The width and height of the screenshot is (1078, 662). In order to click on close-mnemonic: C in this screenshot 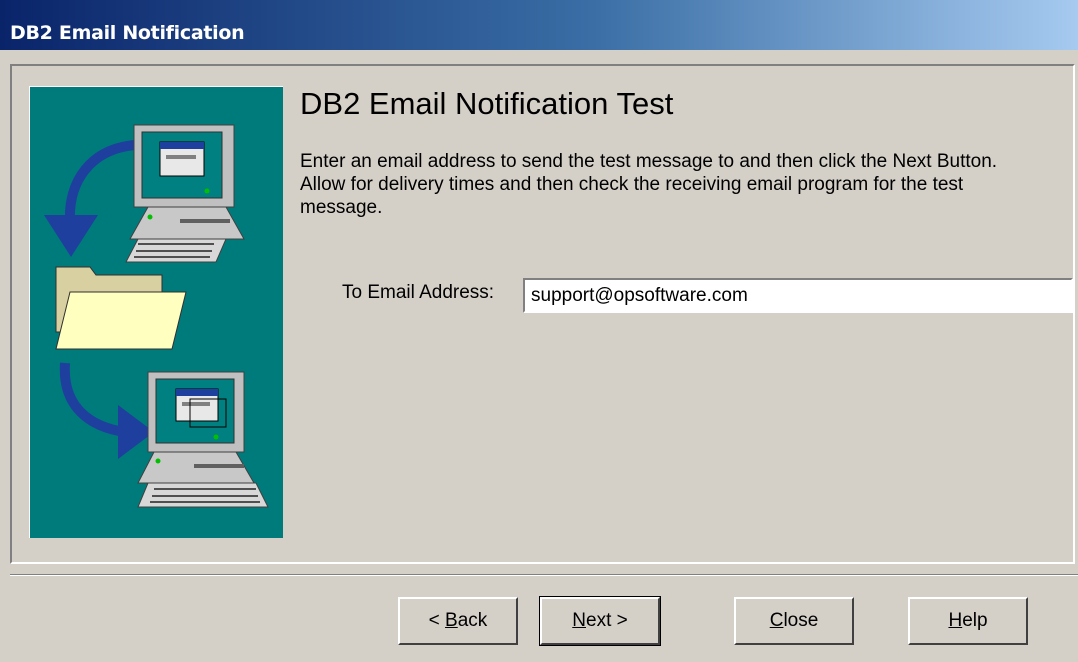, I will do `click(776, 620)`.